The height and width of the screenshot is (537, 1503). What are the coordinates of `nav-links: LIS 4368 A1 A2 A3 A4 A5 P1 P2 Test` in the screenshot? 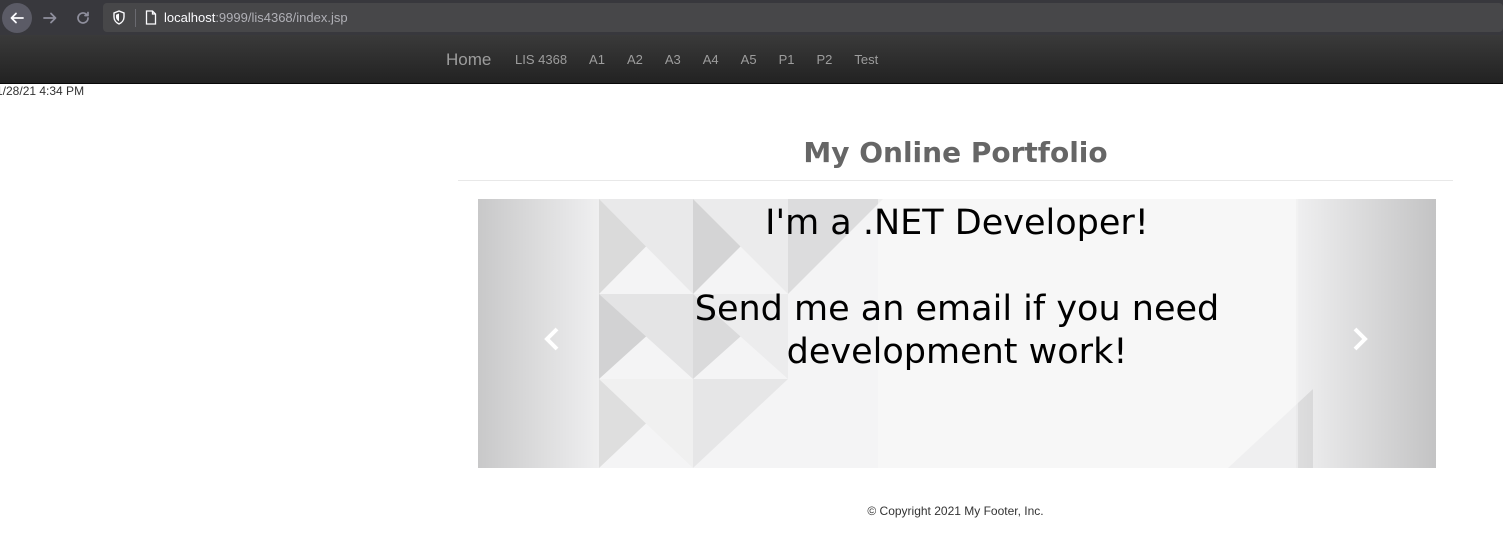 It's located at (707, 59).